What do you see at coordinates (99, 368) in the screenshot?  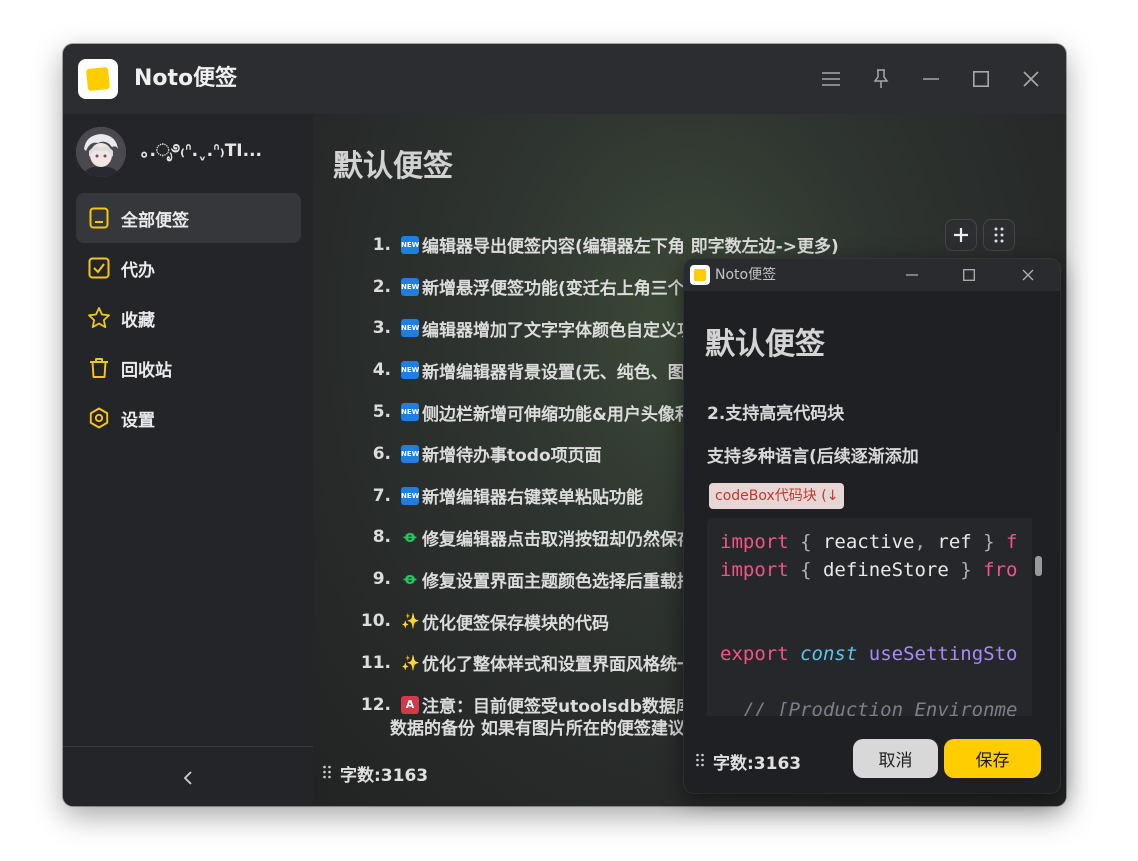 I see `trash-icon` at bounding box center [99, 368].